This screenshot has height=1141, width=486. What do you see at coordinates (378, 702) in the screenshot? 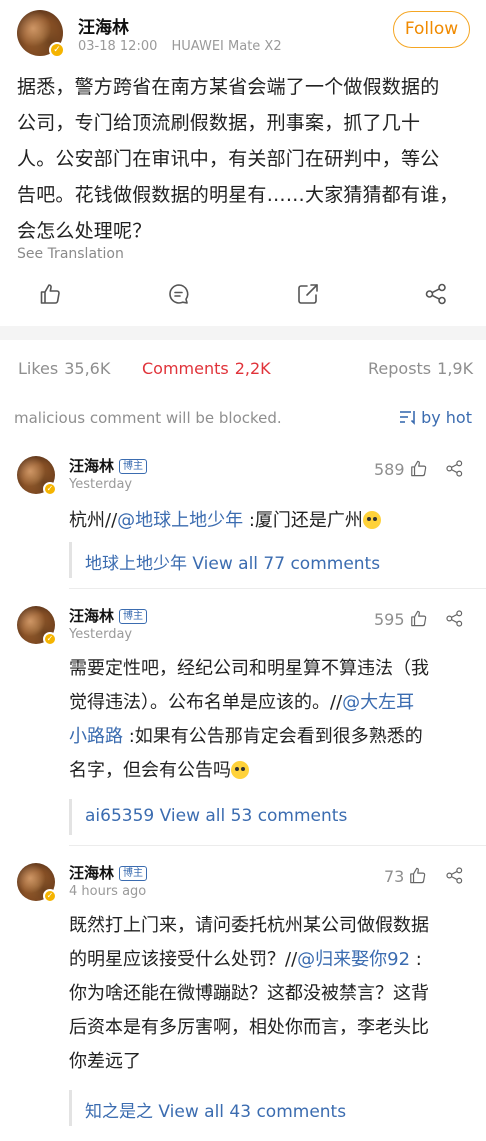
I see `mention-link: @大左耳` at bounding box center [378, 702].